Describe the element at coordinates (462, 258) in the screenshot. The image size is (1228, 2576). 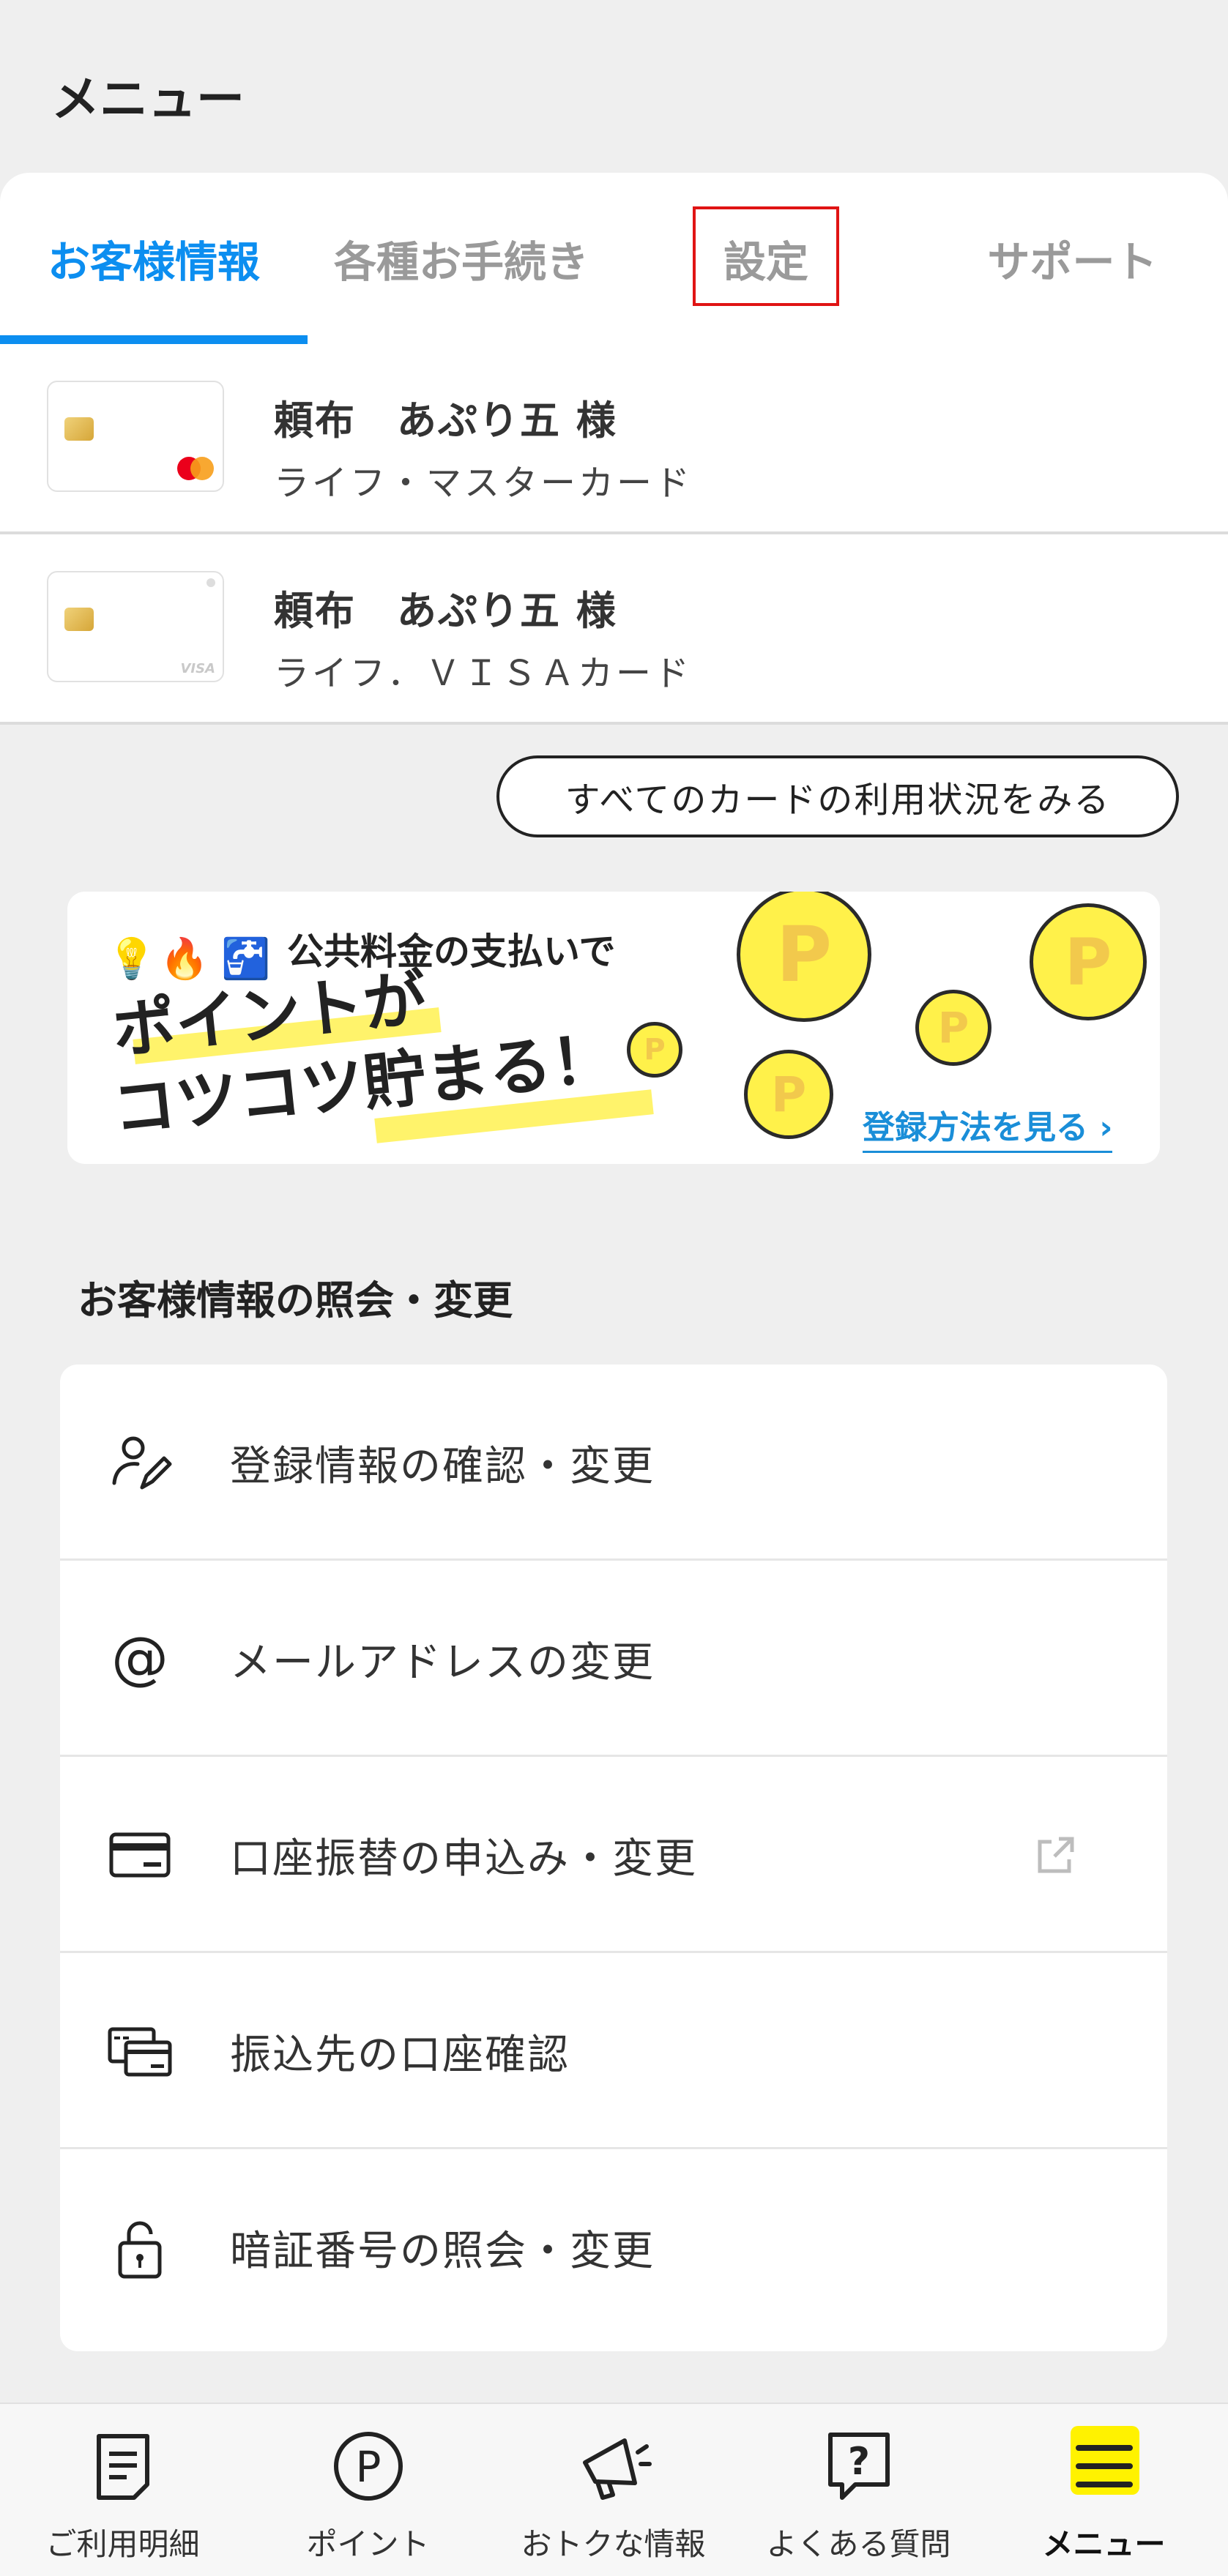
I see `tab-procedures: 各種お手続き` at that location.